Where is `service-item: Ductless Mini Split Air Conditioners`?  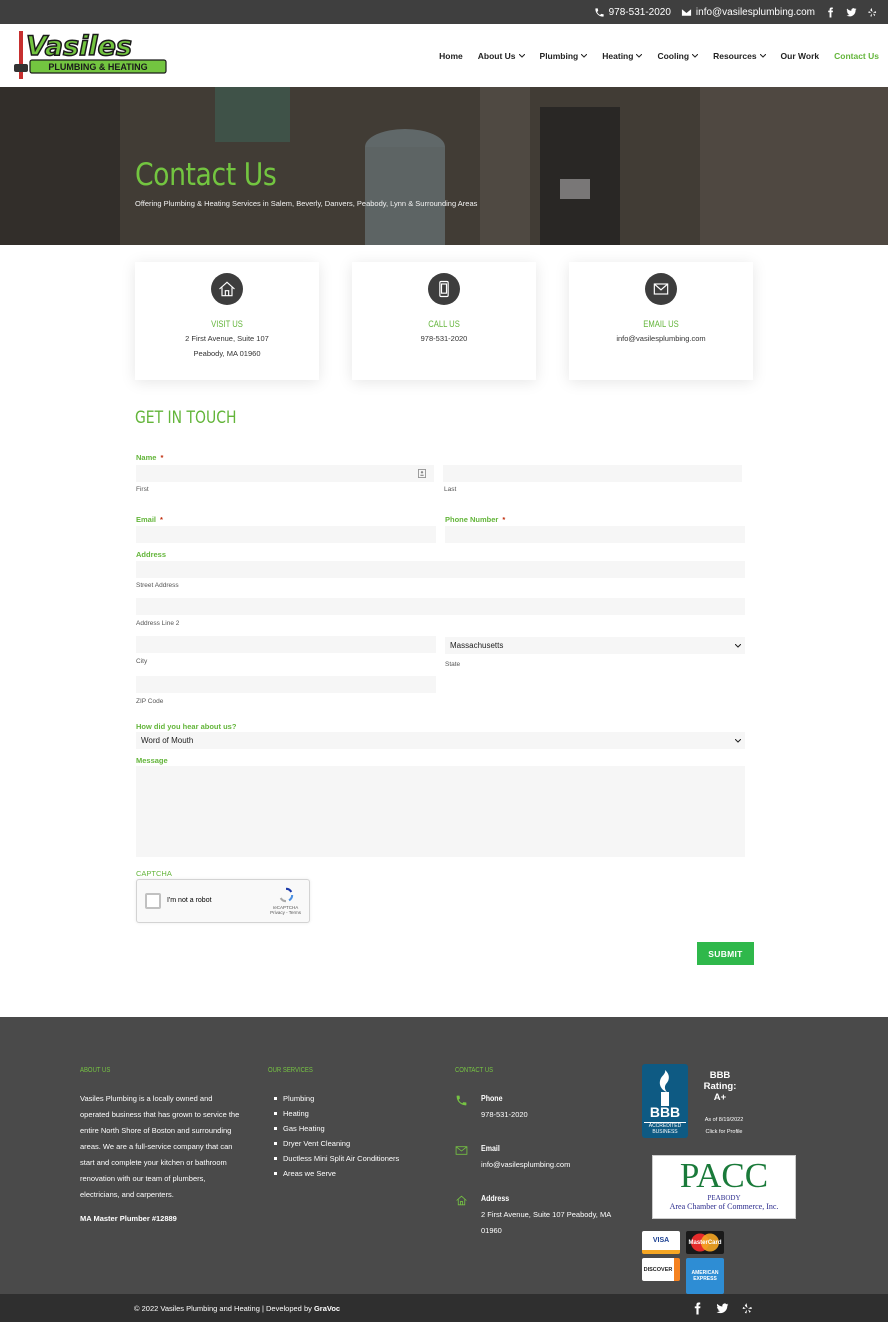 service-item: Ductless Mini Split Air Conditioners is located at coordinates (356, 1158).